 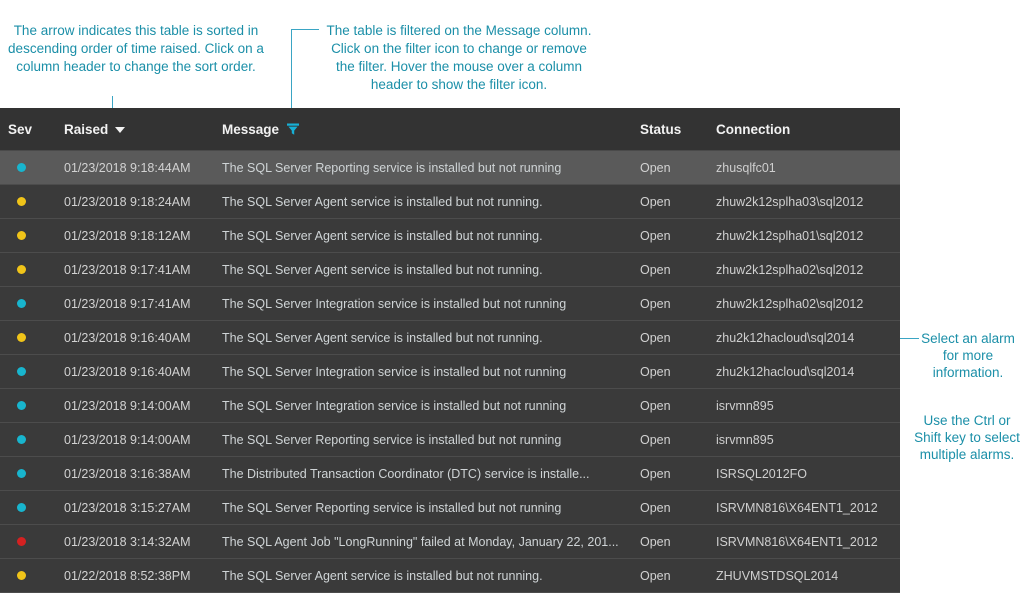 I want to click on leader-line-filter-vertical, so click(x=291, y=63).